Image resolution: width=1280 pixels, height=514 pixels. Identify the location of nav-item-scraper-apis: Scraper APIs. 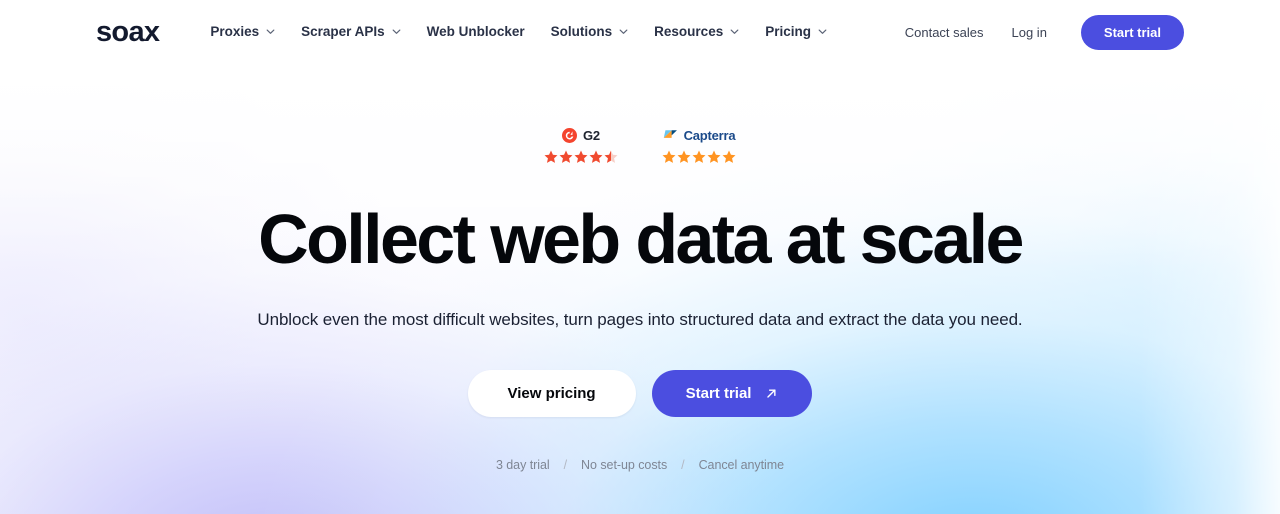
(351, 32).